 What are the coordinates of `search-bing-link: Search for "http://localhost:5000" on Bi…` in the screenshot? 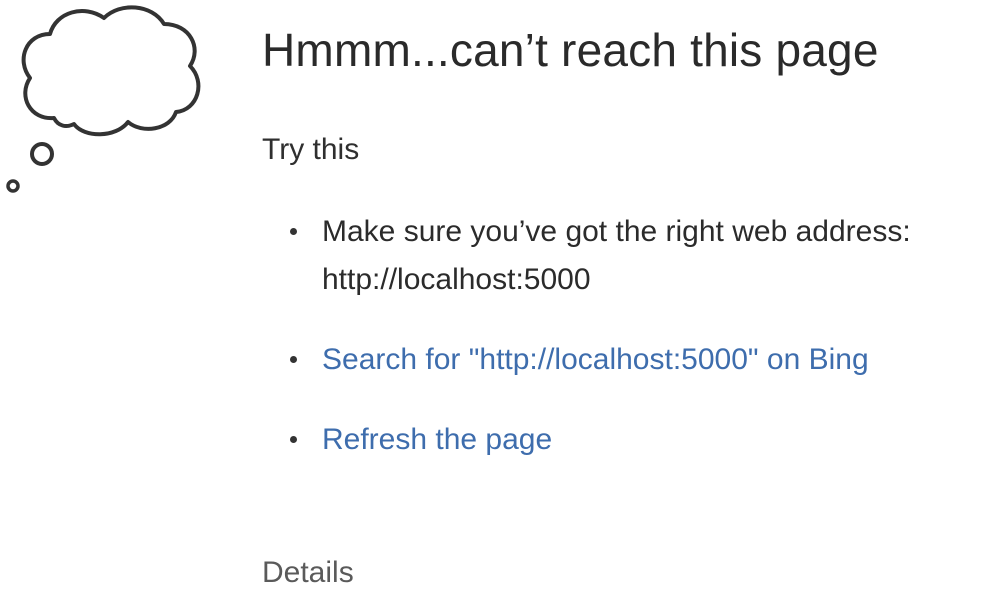 It's located at (595, 359).